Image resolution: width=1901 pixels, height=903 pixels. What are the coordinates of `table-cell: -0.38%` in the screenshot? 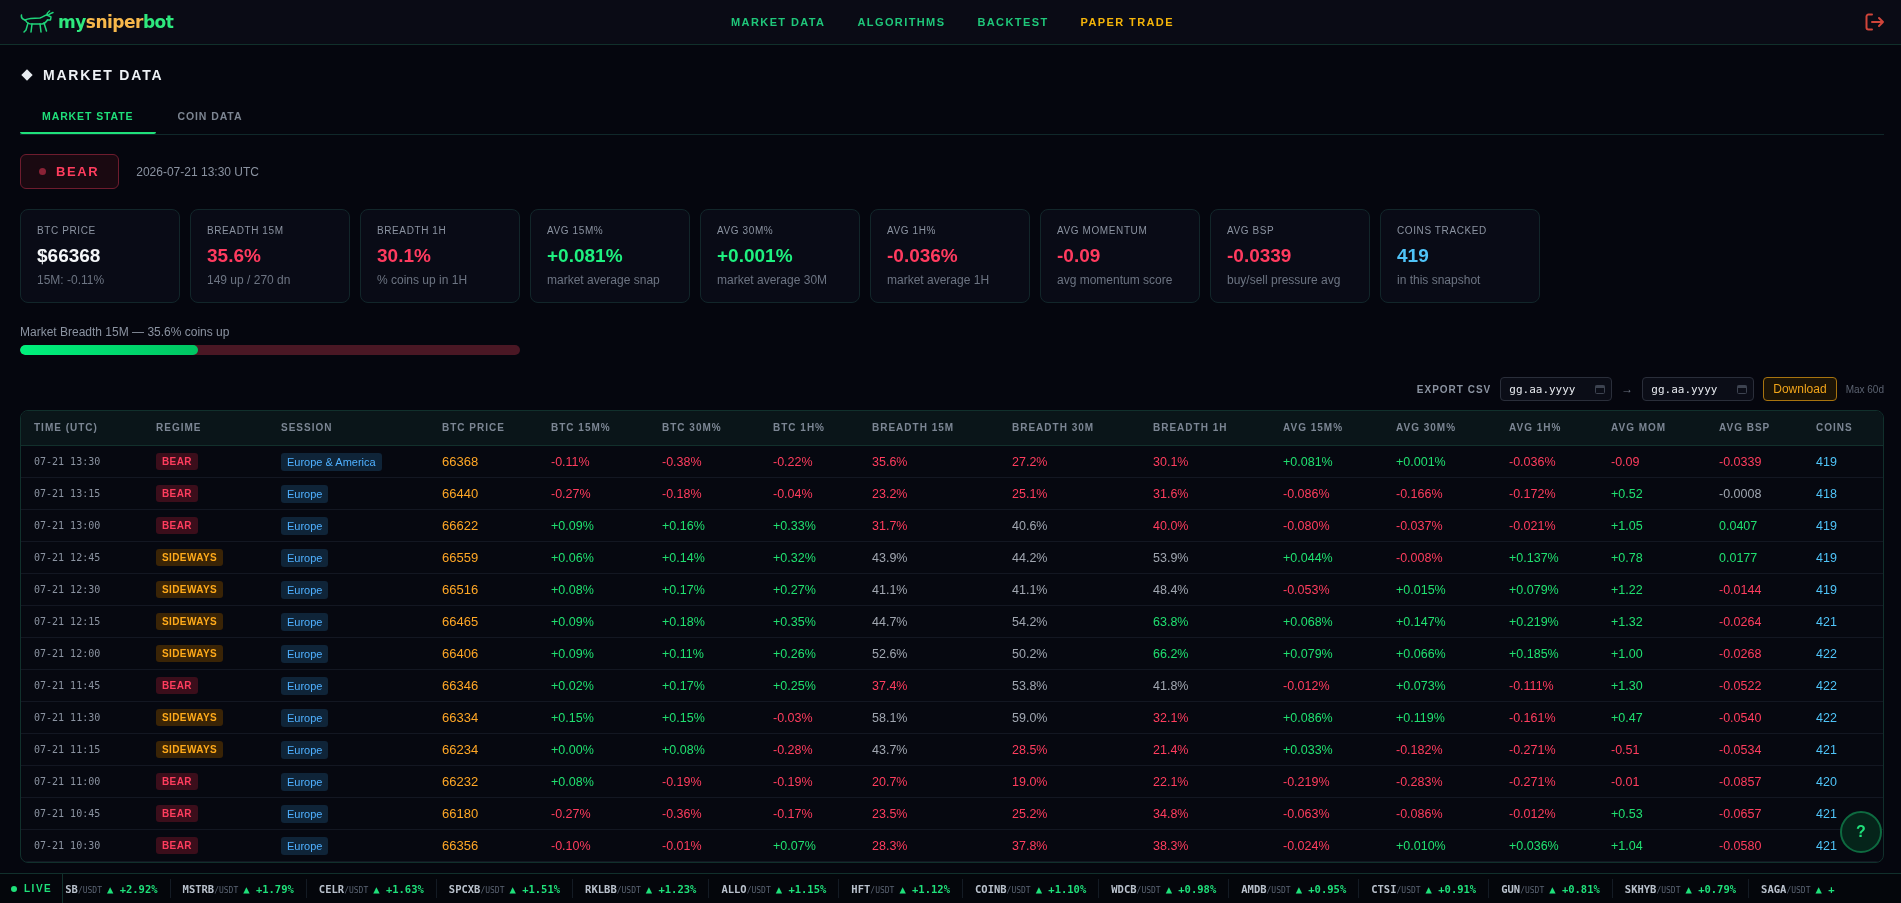 It's located at (704, 461).